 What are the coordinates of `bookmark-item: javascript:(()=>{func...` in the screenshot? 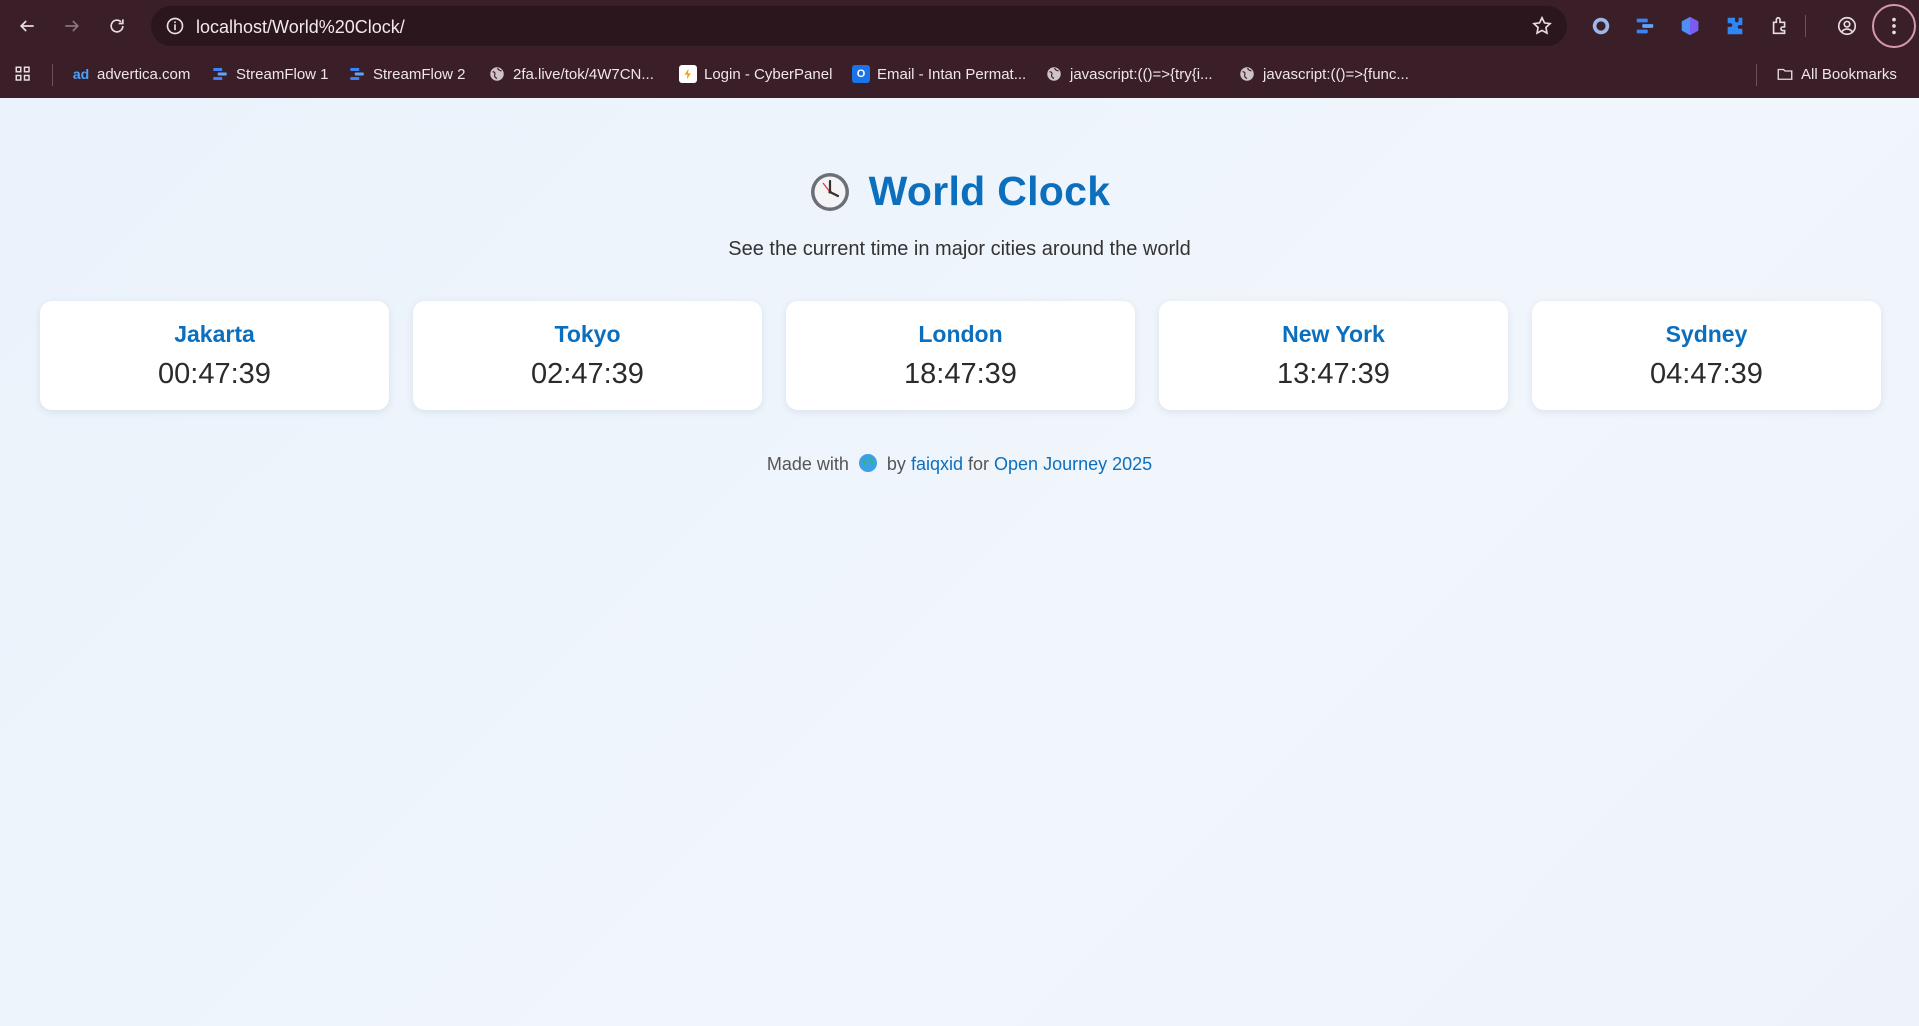 It's located at (1323, 74).